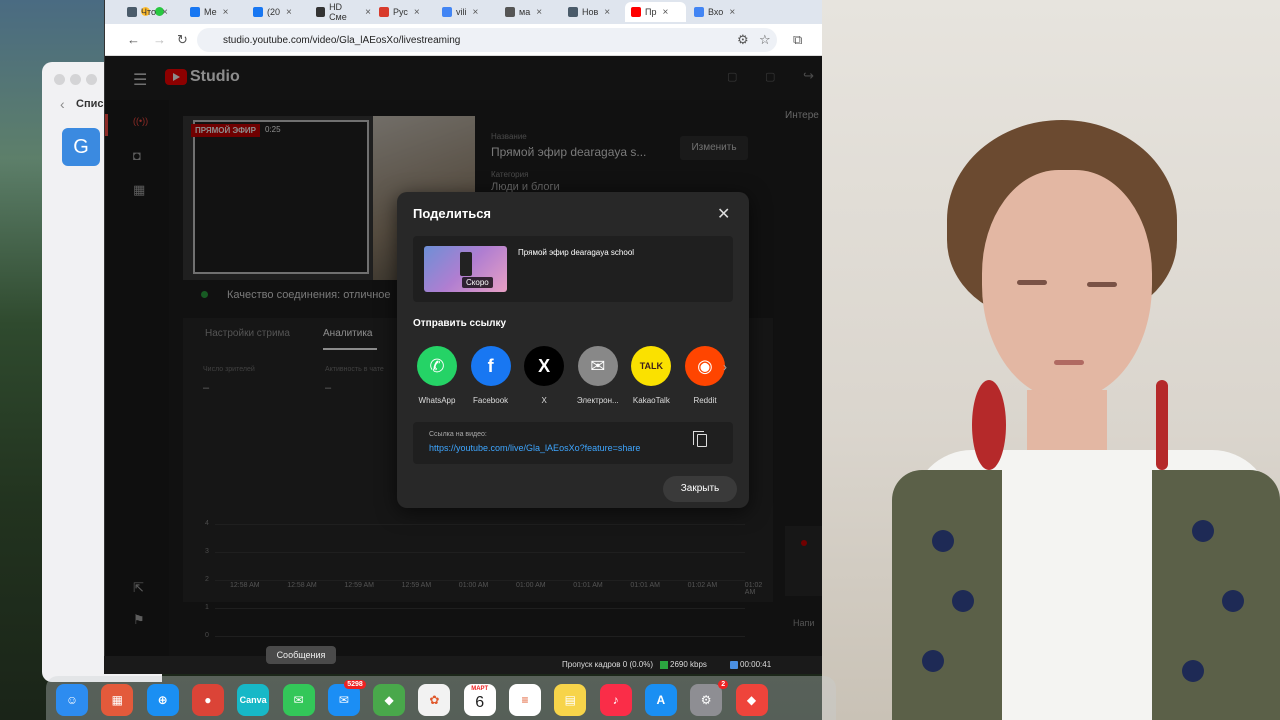 The width and height of the screenshot is (1280, 720). I want to click on share-target-whatsapp: ✆ WhatsApp, so click(437, 375).